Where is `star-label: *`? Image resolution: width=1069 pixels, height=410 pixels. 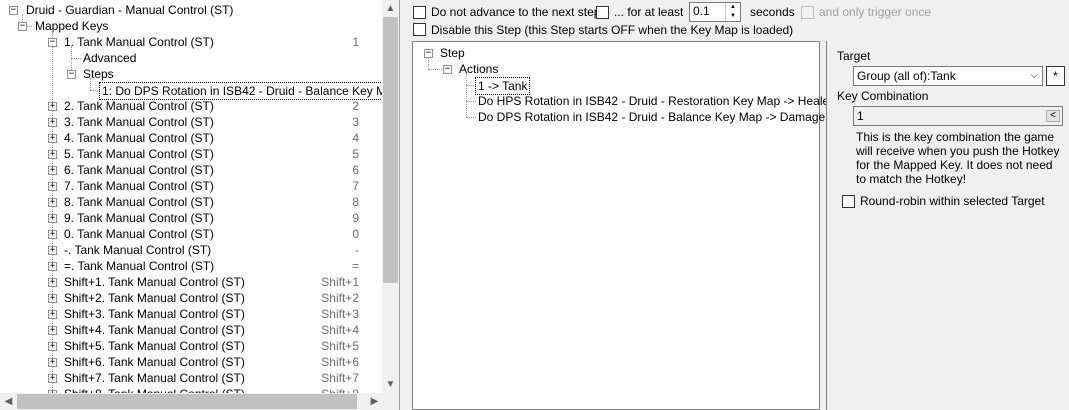
star-label: * is located at coordinates (1055, 76).